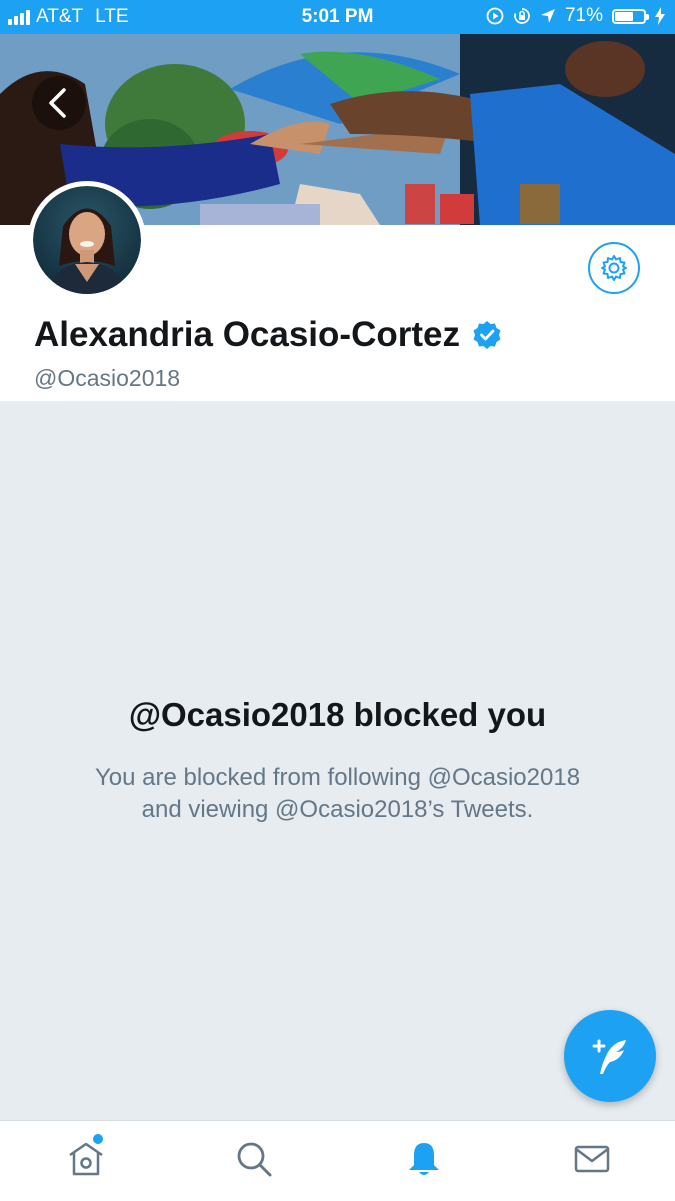 The height and width of the screenshot is (1201, 675). What do you see at coordinates (107, 378) in the screenshot?
I see `profile-handle: @Ocasio2018` at bounding box center [107, 378].